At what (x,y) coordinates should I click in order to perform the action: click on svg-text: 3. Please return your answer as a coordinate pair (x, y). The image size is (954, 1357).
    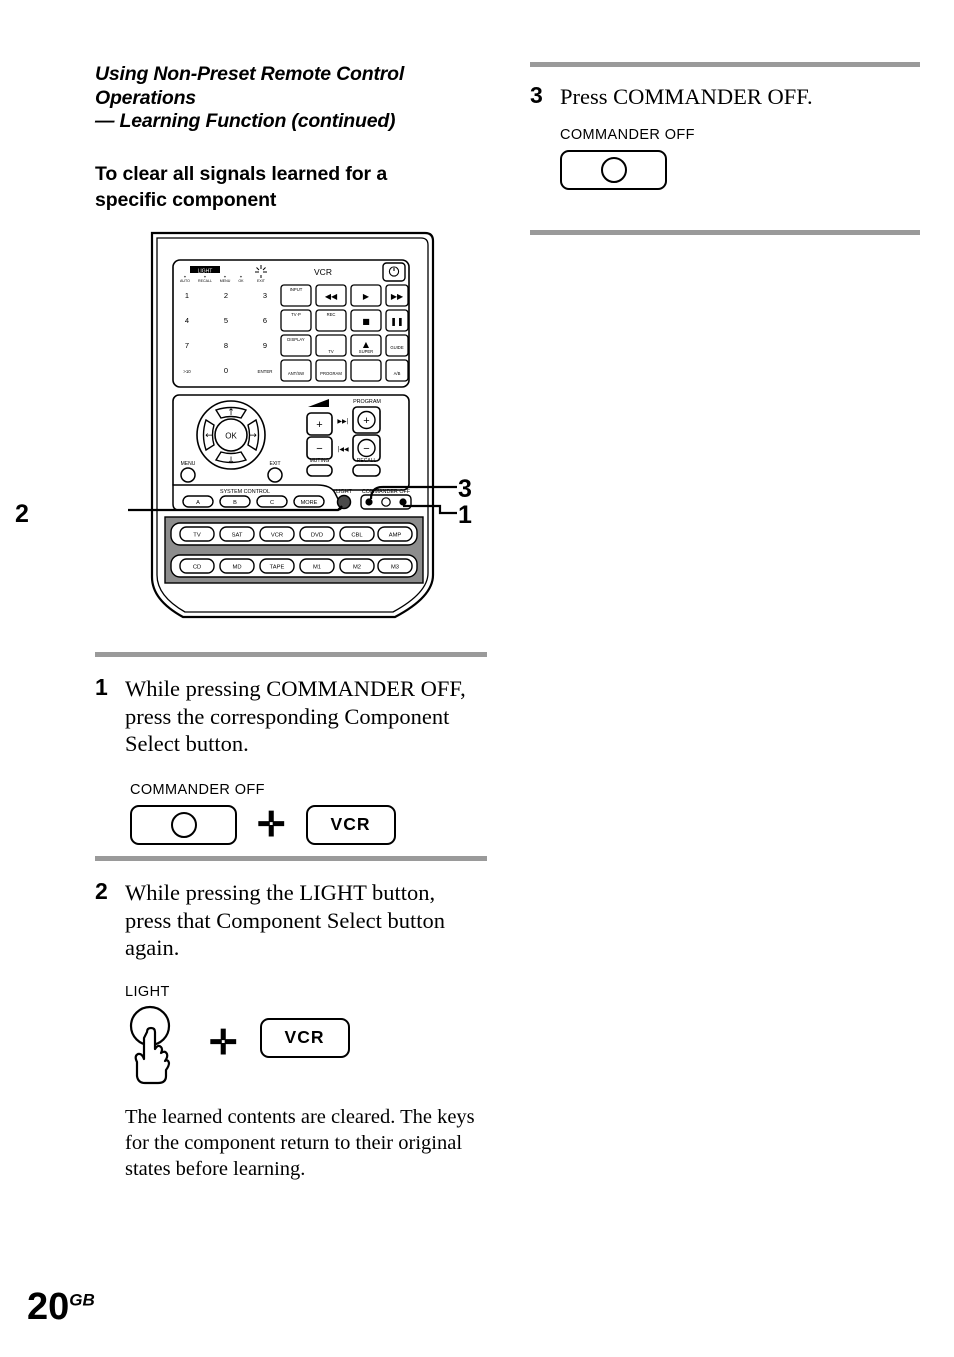
    Looking at the image, I should click on (265, 295).